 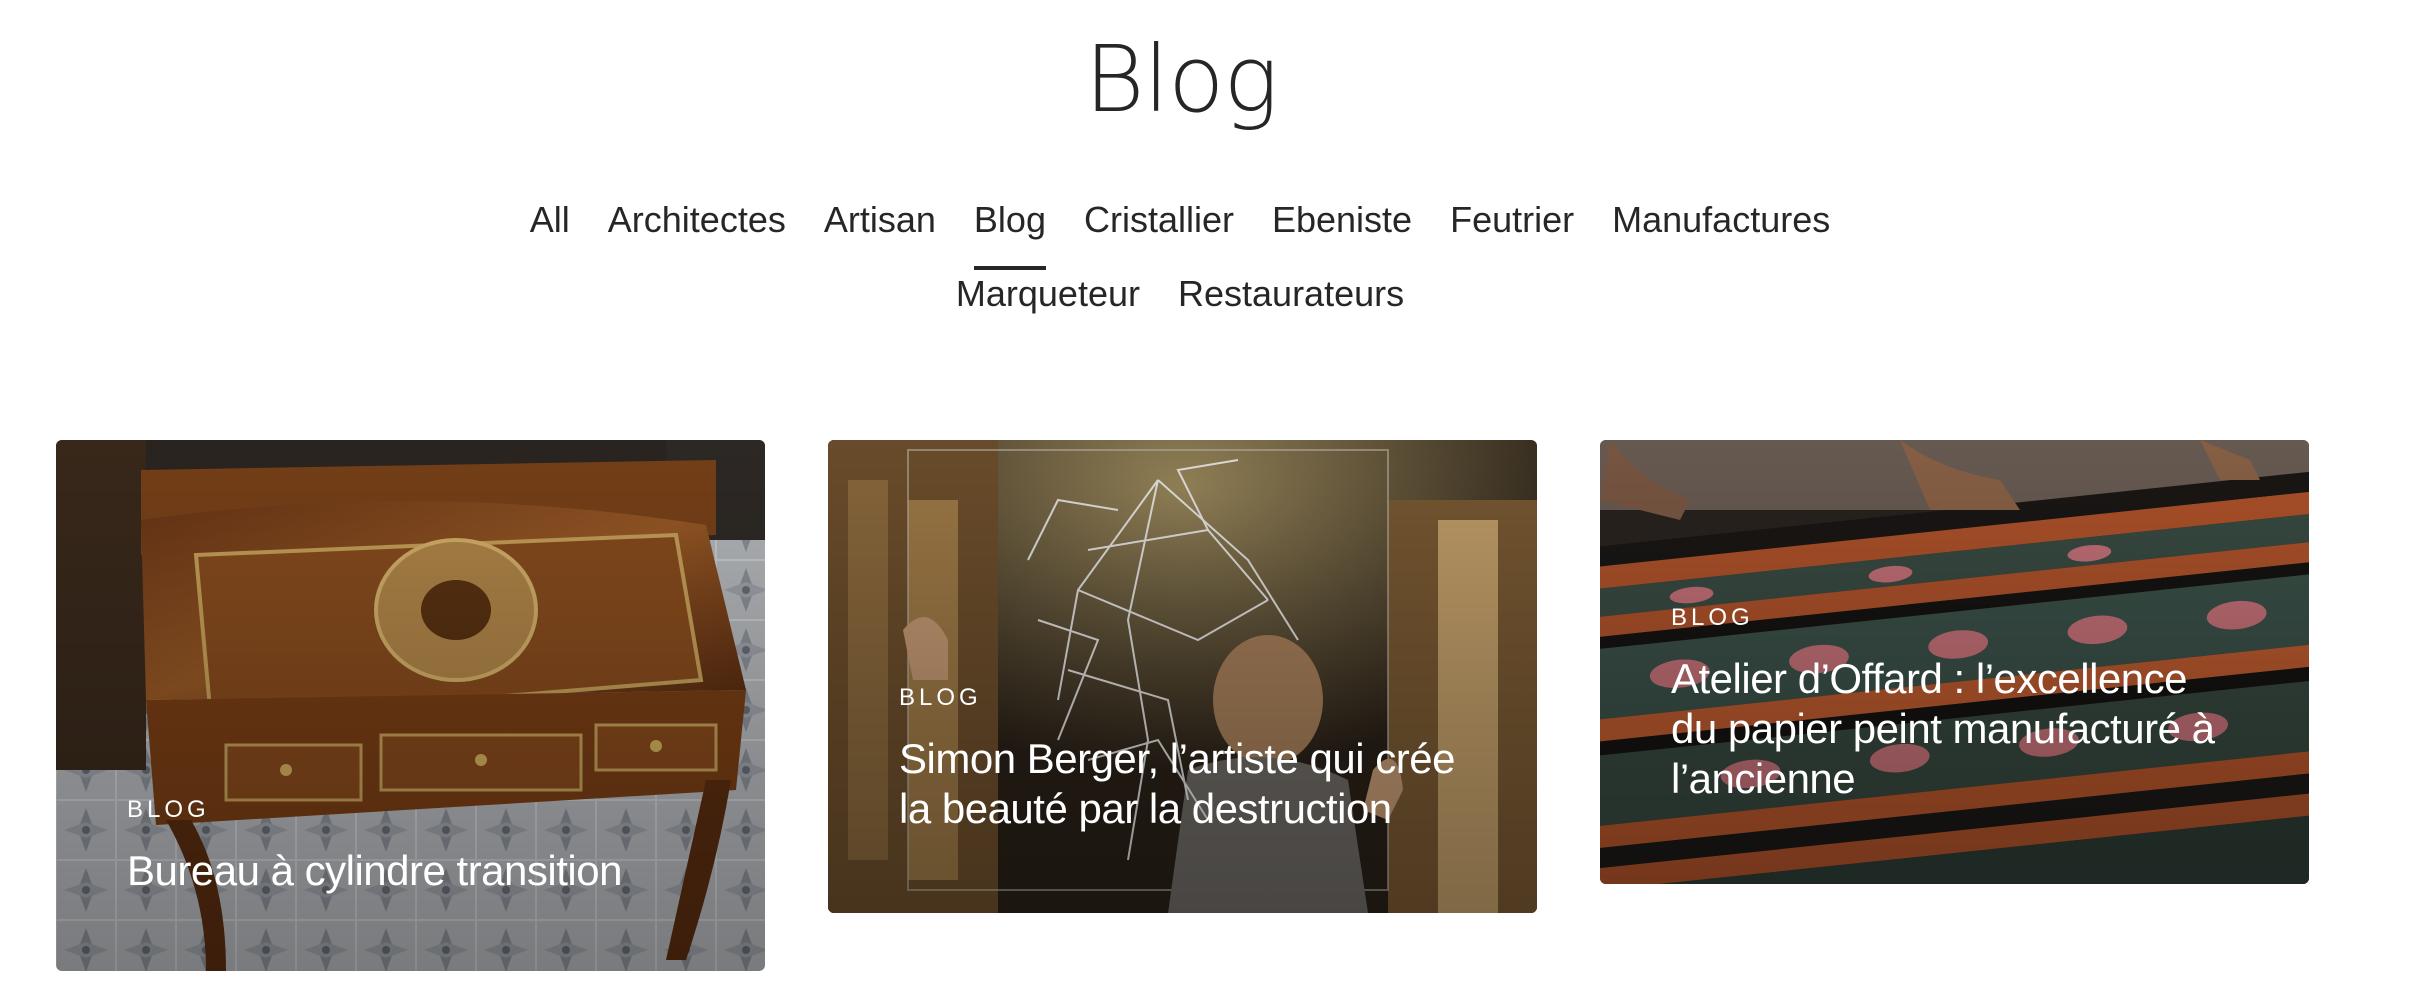 I want to click on filter-feutrier: Feutrier, so click(x=1512, y=227).